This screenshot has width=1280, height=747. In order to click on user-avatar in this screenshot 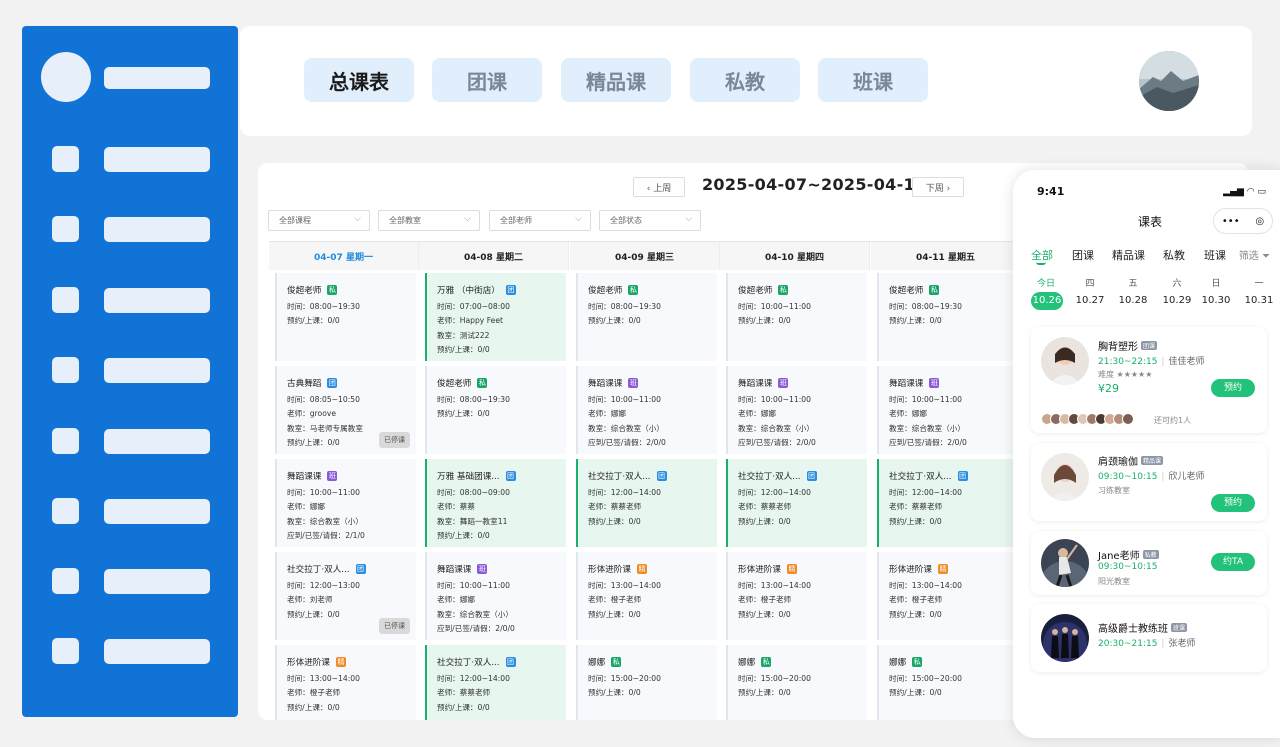, I will do `click(1169, 81)`.